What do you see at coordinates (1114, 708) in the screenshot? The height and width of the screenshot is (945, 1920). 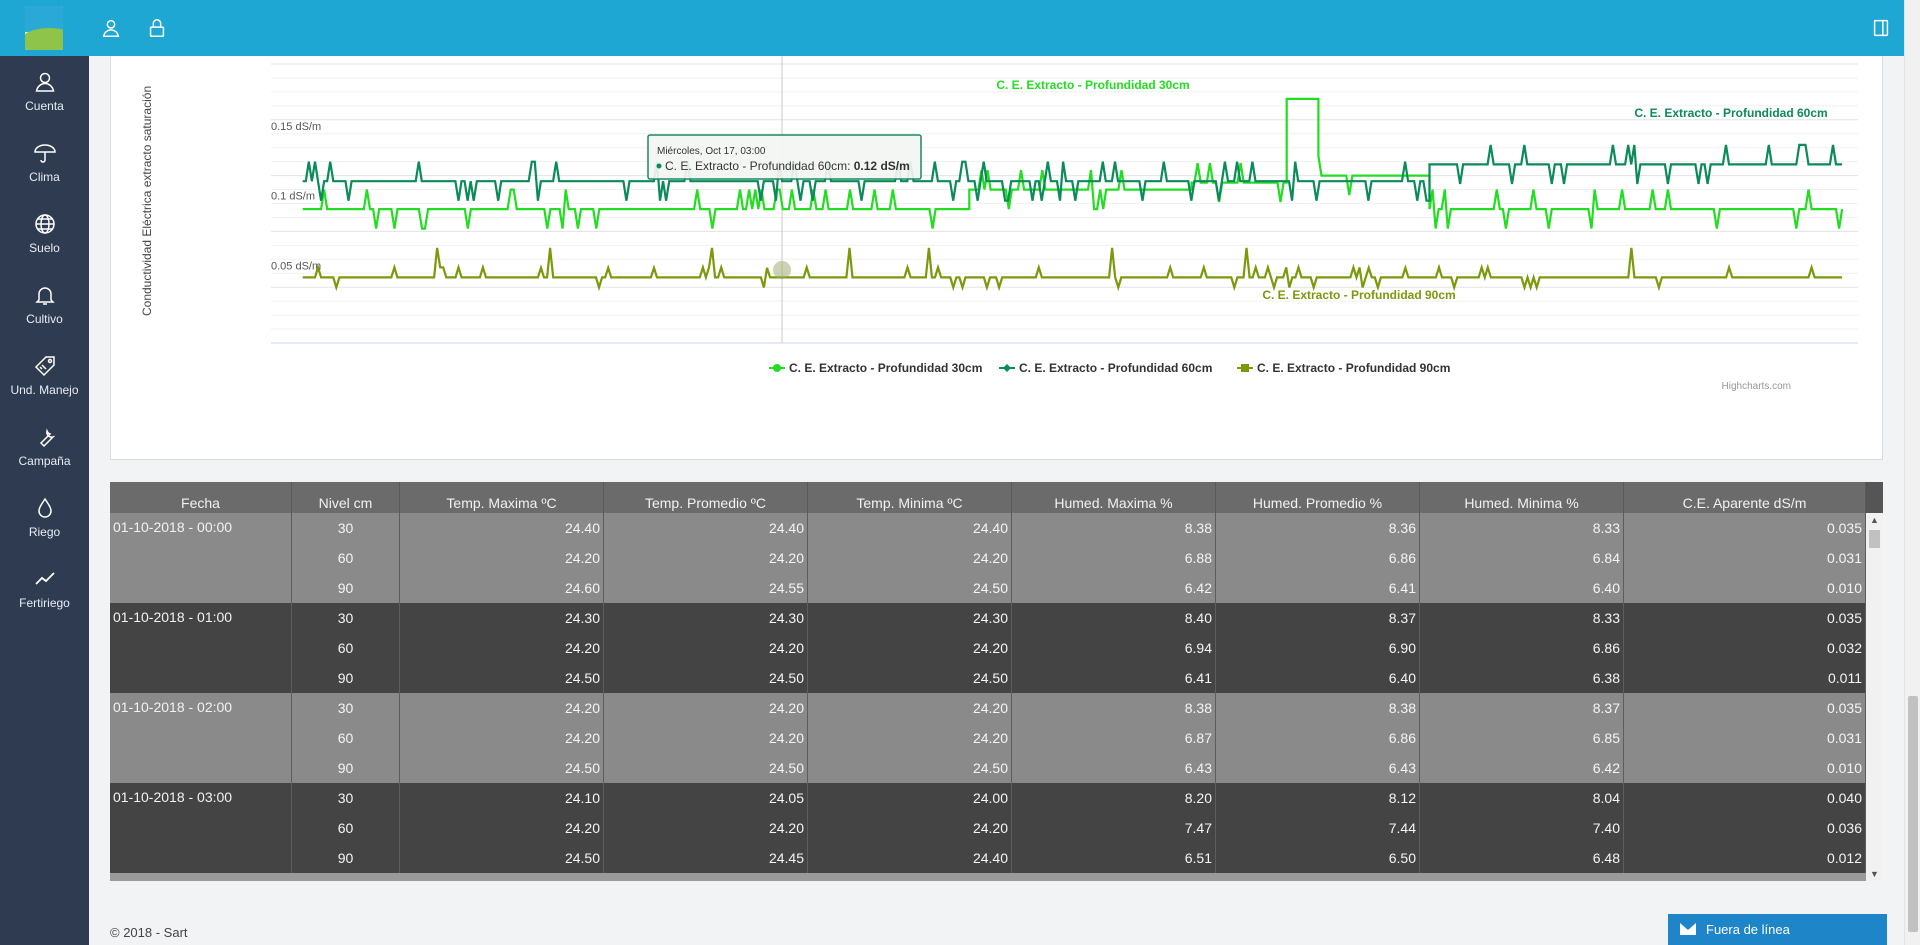 I see `table-cell: 8.38` at bounding box center [1114, 708].